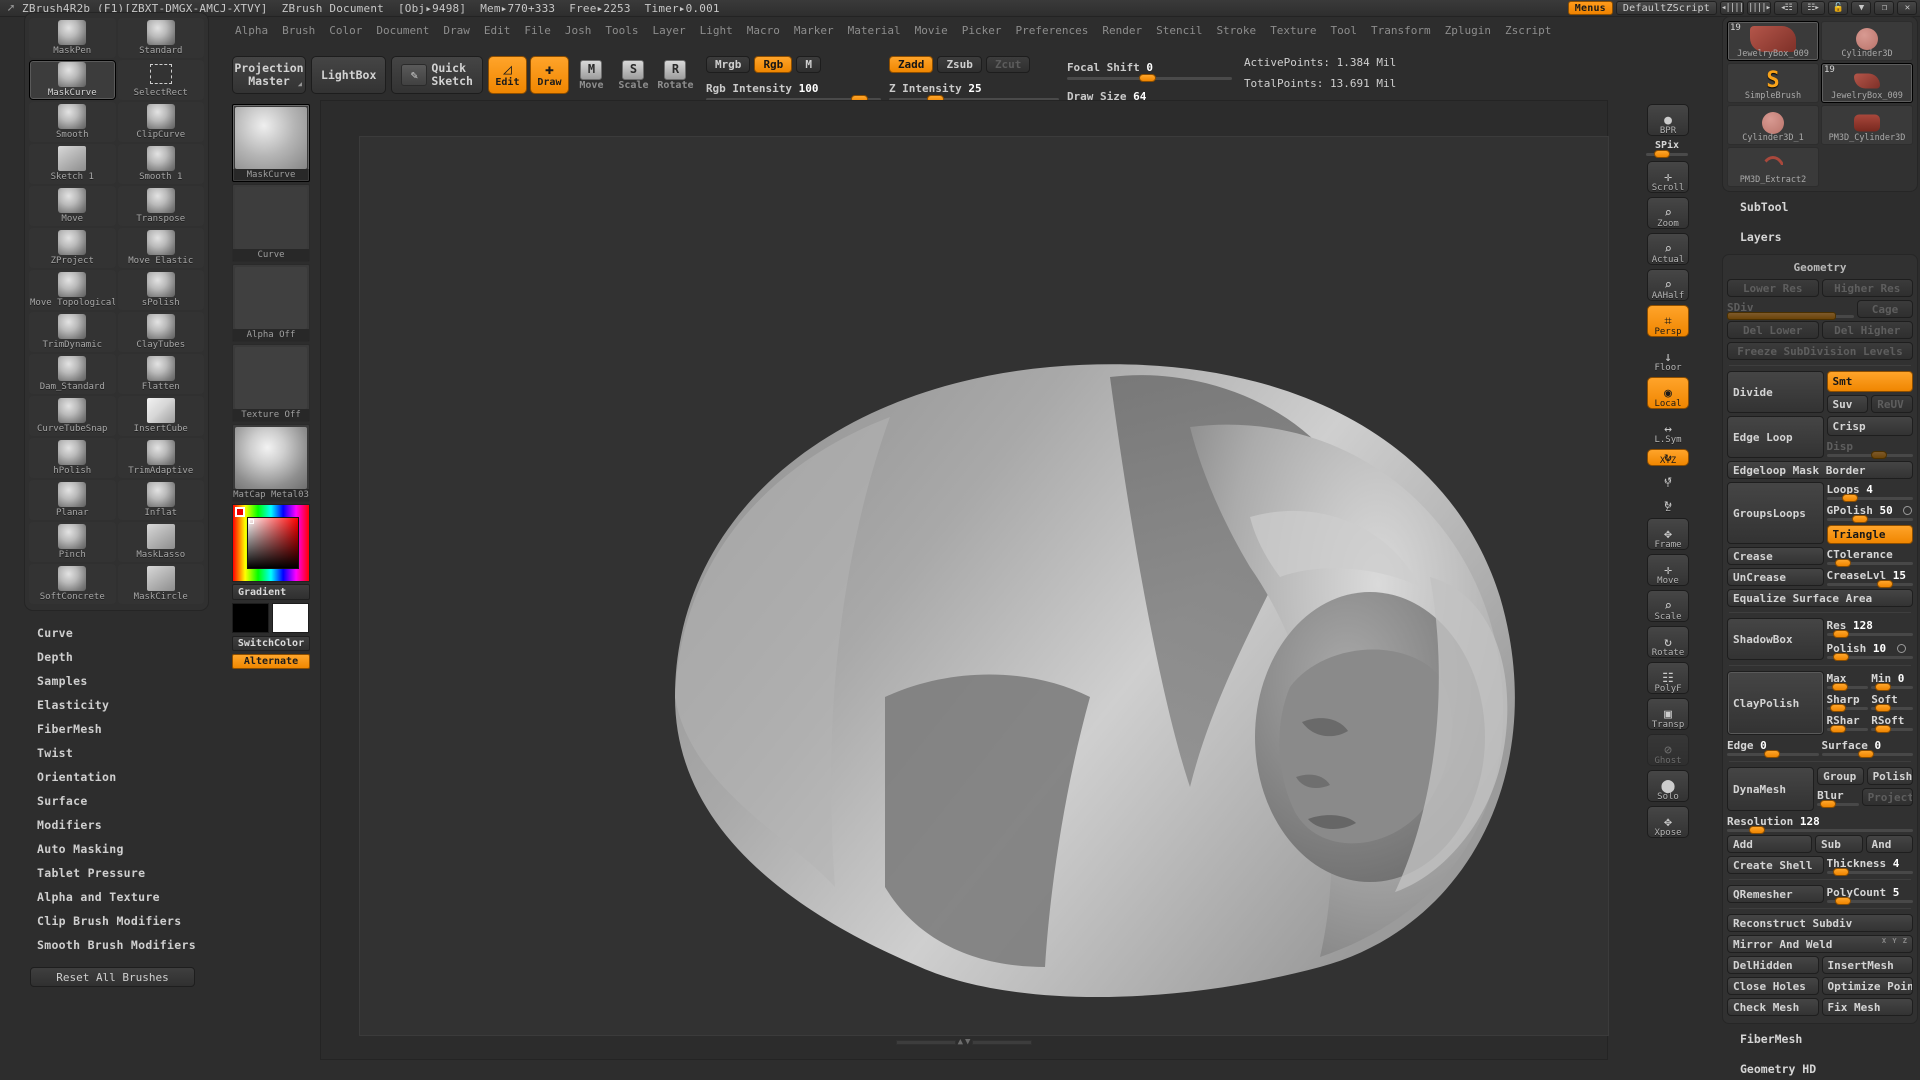 The height and width of the screenshot is (1080, 1920). Describe the element at coordinates (1668, 750) in the screenshot. I see `vbar-item-ghost: ⊘ Ghost` at that location.